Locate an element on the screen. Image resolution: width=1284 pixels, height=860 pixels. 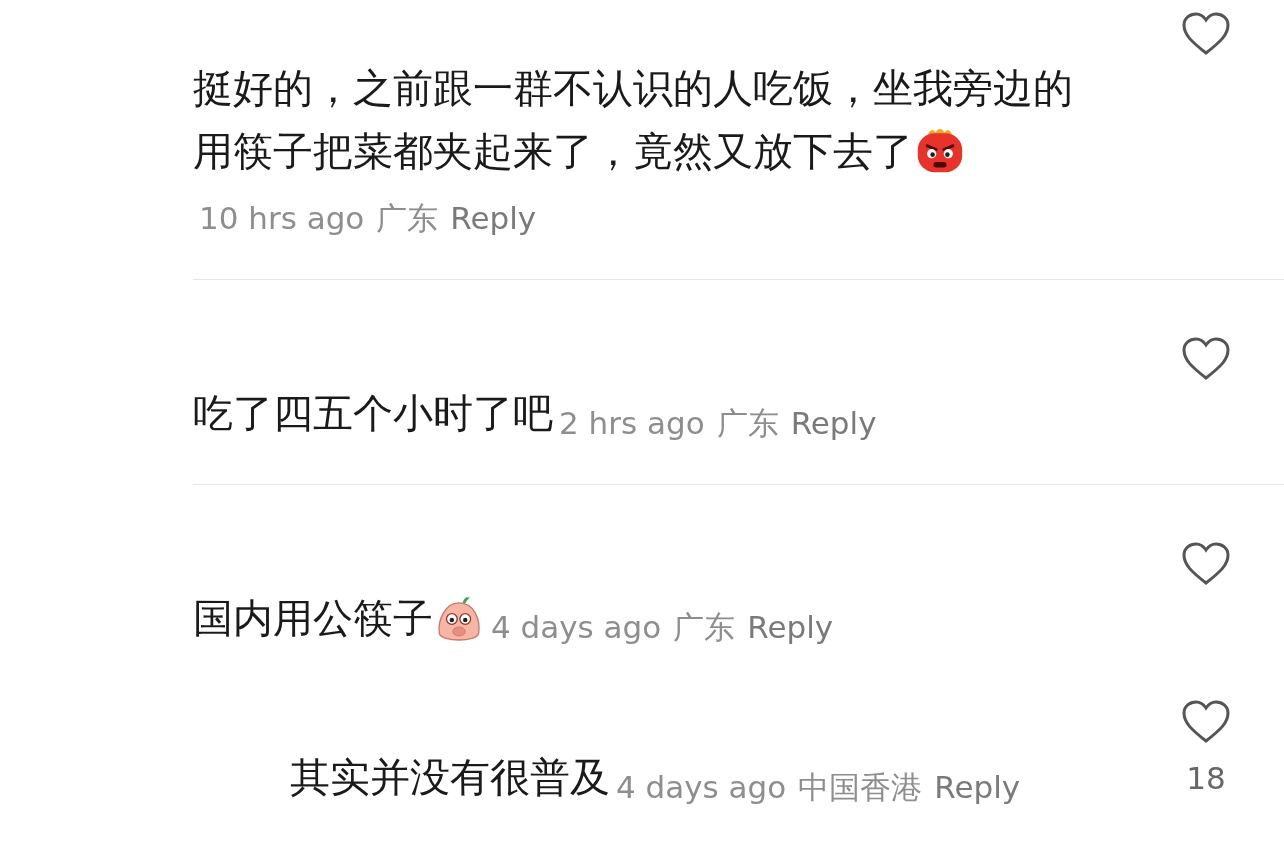
comment-location: 中国香港 is located at coordinates (860, 786).